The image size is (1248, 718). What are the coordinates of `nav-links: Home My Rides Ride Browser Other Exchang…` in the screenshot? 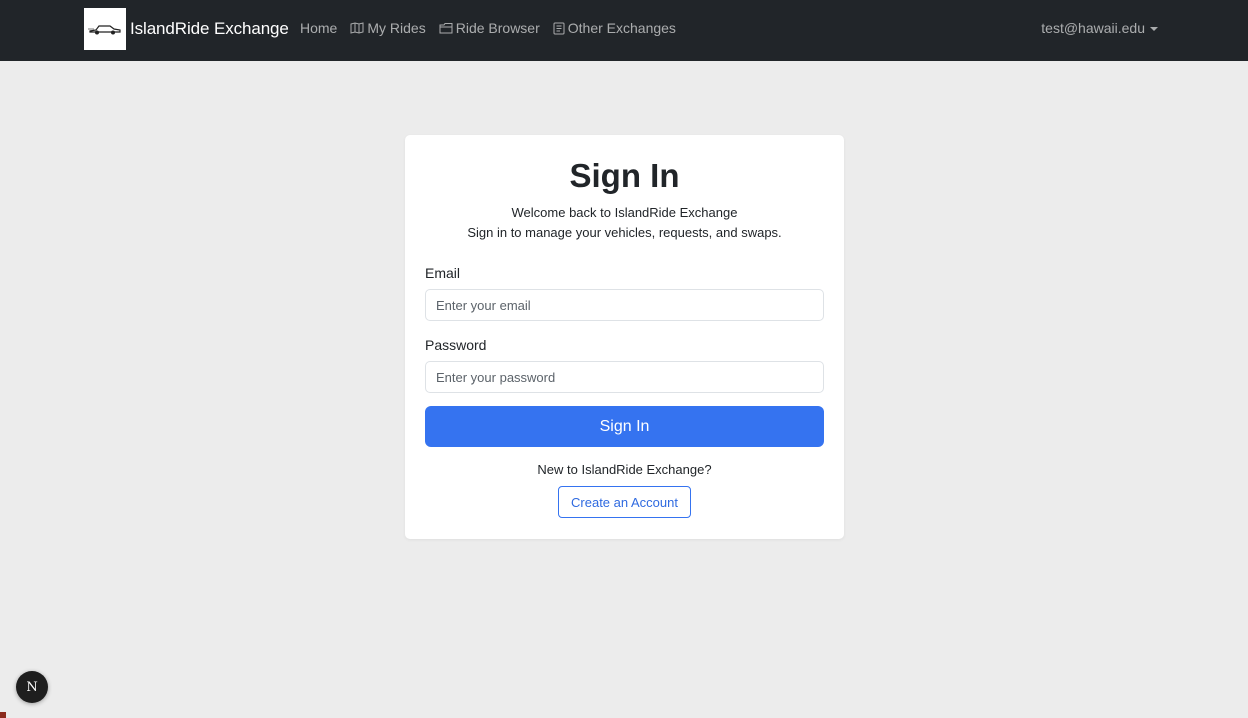 It's located at (488, 28).